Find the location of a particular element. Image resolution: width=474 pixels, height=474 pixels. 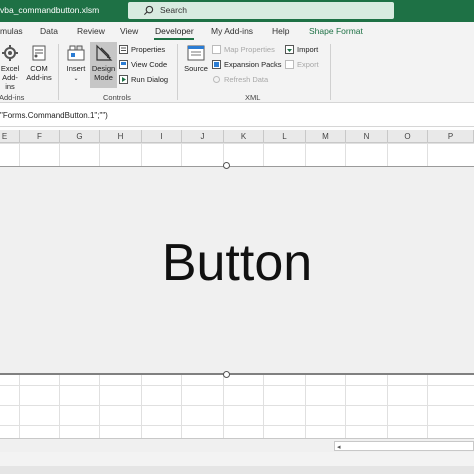

properties-button: Properties is located at coordinates (142, 49).